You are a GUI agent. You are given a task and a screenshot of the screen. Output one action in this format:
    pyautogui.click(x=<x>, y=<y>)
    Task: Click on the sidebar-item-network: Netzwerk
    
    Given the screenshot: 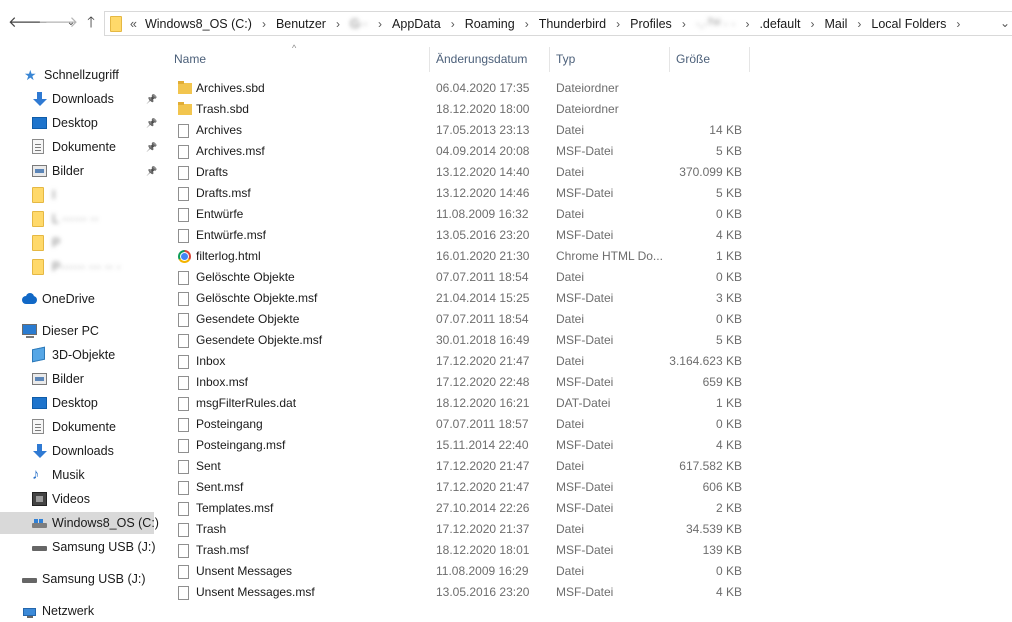 What is the action you would take?
    pyautogui.click(x=87, y=611)
    